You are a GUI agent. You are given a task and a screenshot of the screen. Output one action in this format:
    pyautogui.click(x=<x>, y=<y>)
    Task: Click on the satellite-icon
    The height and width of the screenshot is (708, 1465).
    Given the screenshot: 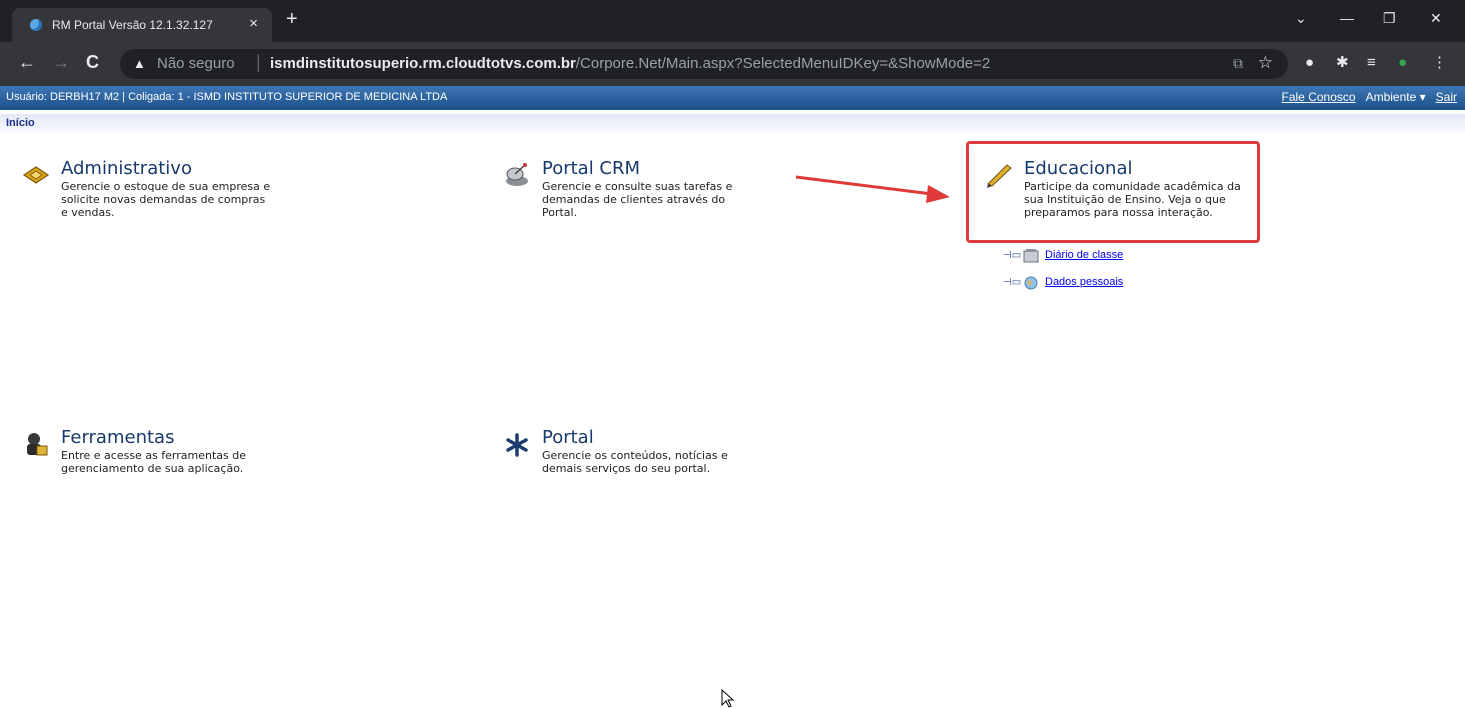 What is the action you would take?
    pyautogui.click(x=517, y=174)
    